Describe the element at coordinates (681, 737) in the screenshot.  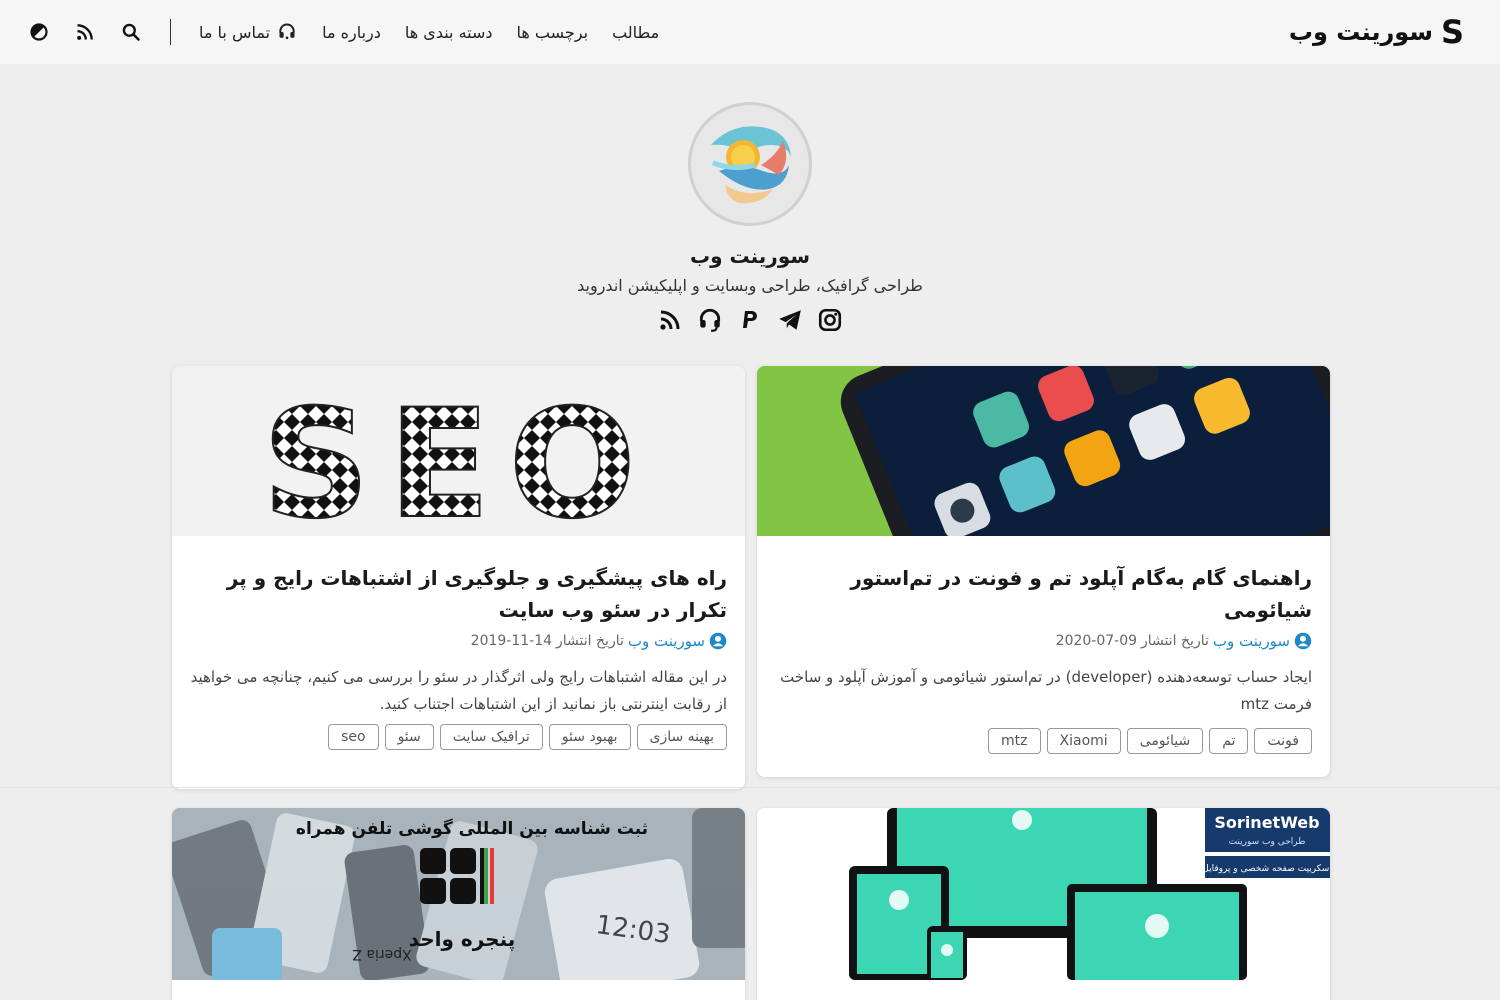
I see `tag: بهینه سازی` at that location.